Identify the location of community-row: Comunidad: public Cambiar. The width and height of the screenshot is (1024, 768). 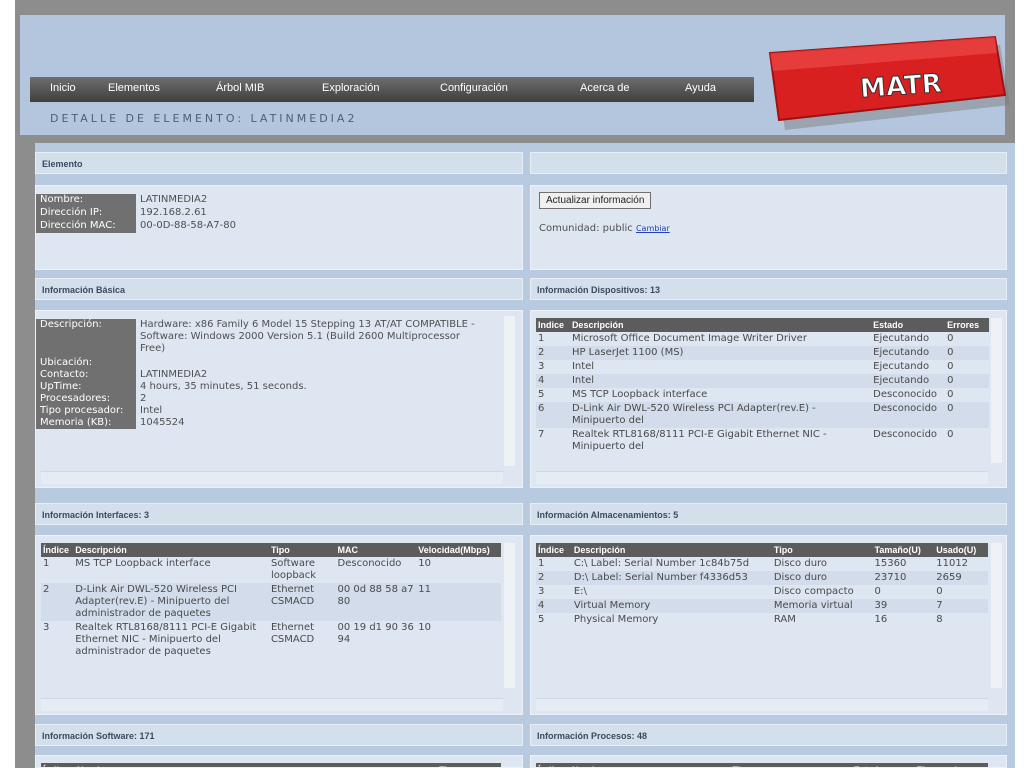
(604, 228).